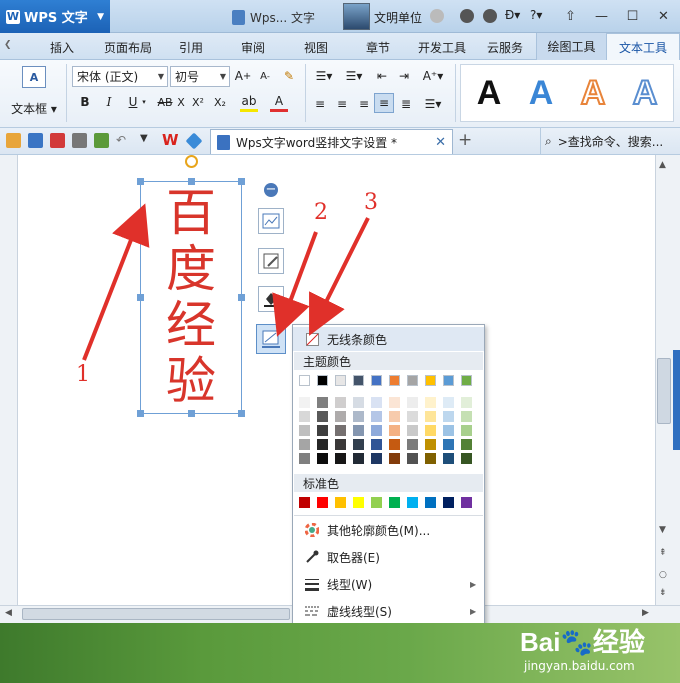 Image resolution: width=680 pixels, height=683 pixels. I want to click on tab-drawing-tools: 绘图工具, so click(571, 46).